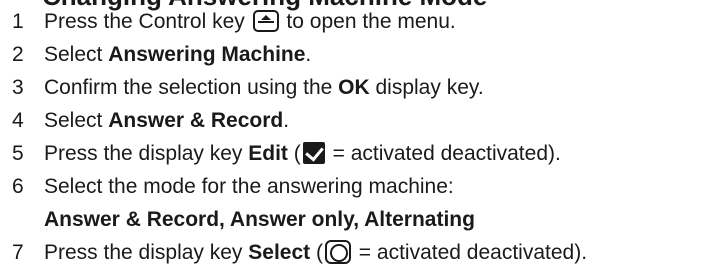  I want to click on step-number: 2, so click(18, 54).